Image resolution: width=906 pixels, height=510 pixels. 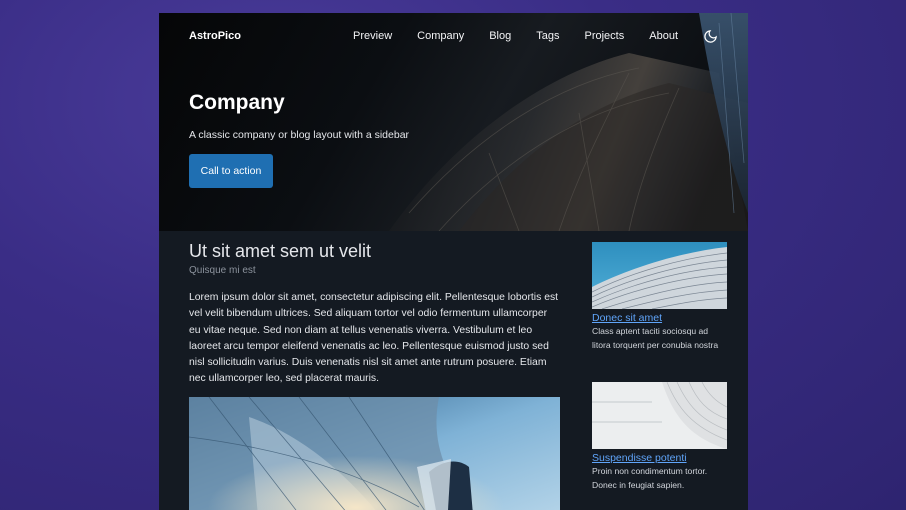 What do you see at coordinates (374, 453) in the screenshot?
I see `article-image` at bounding box center [374, 453].